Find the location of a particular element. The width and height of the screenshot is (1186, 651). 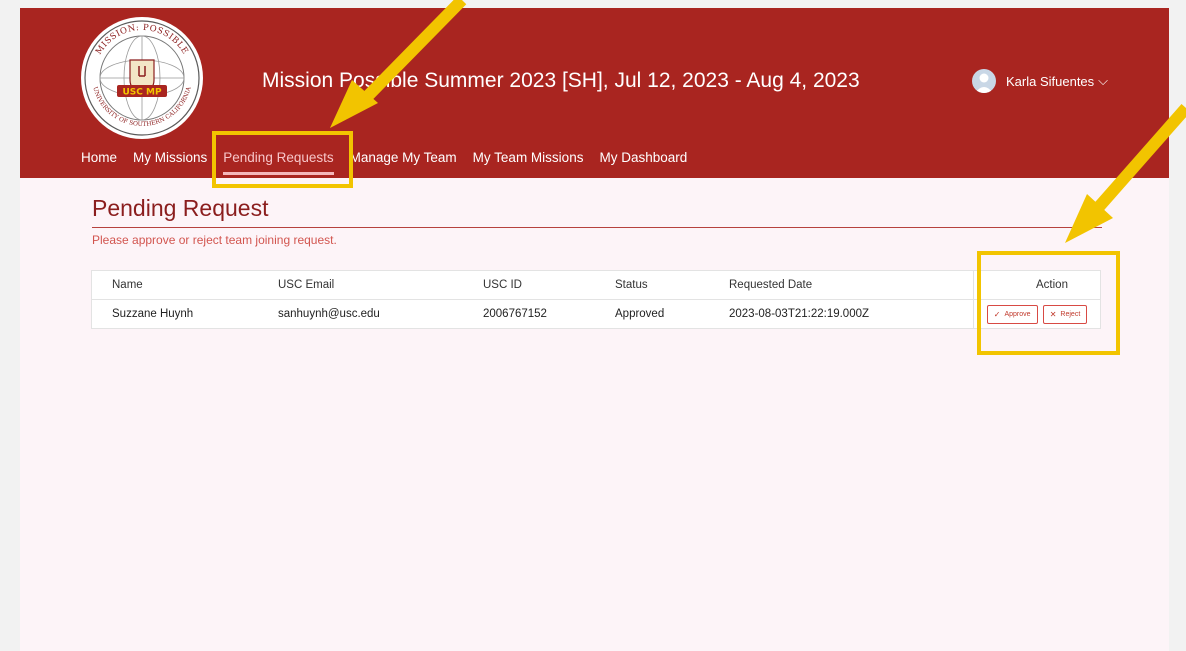

cell-name: Suzzane Huynh is located at coordinates (174, 314).